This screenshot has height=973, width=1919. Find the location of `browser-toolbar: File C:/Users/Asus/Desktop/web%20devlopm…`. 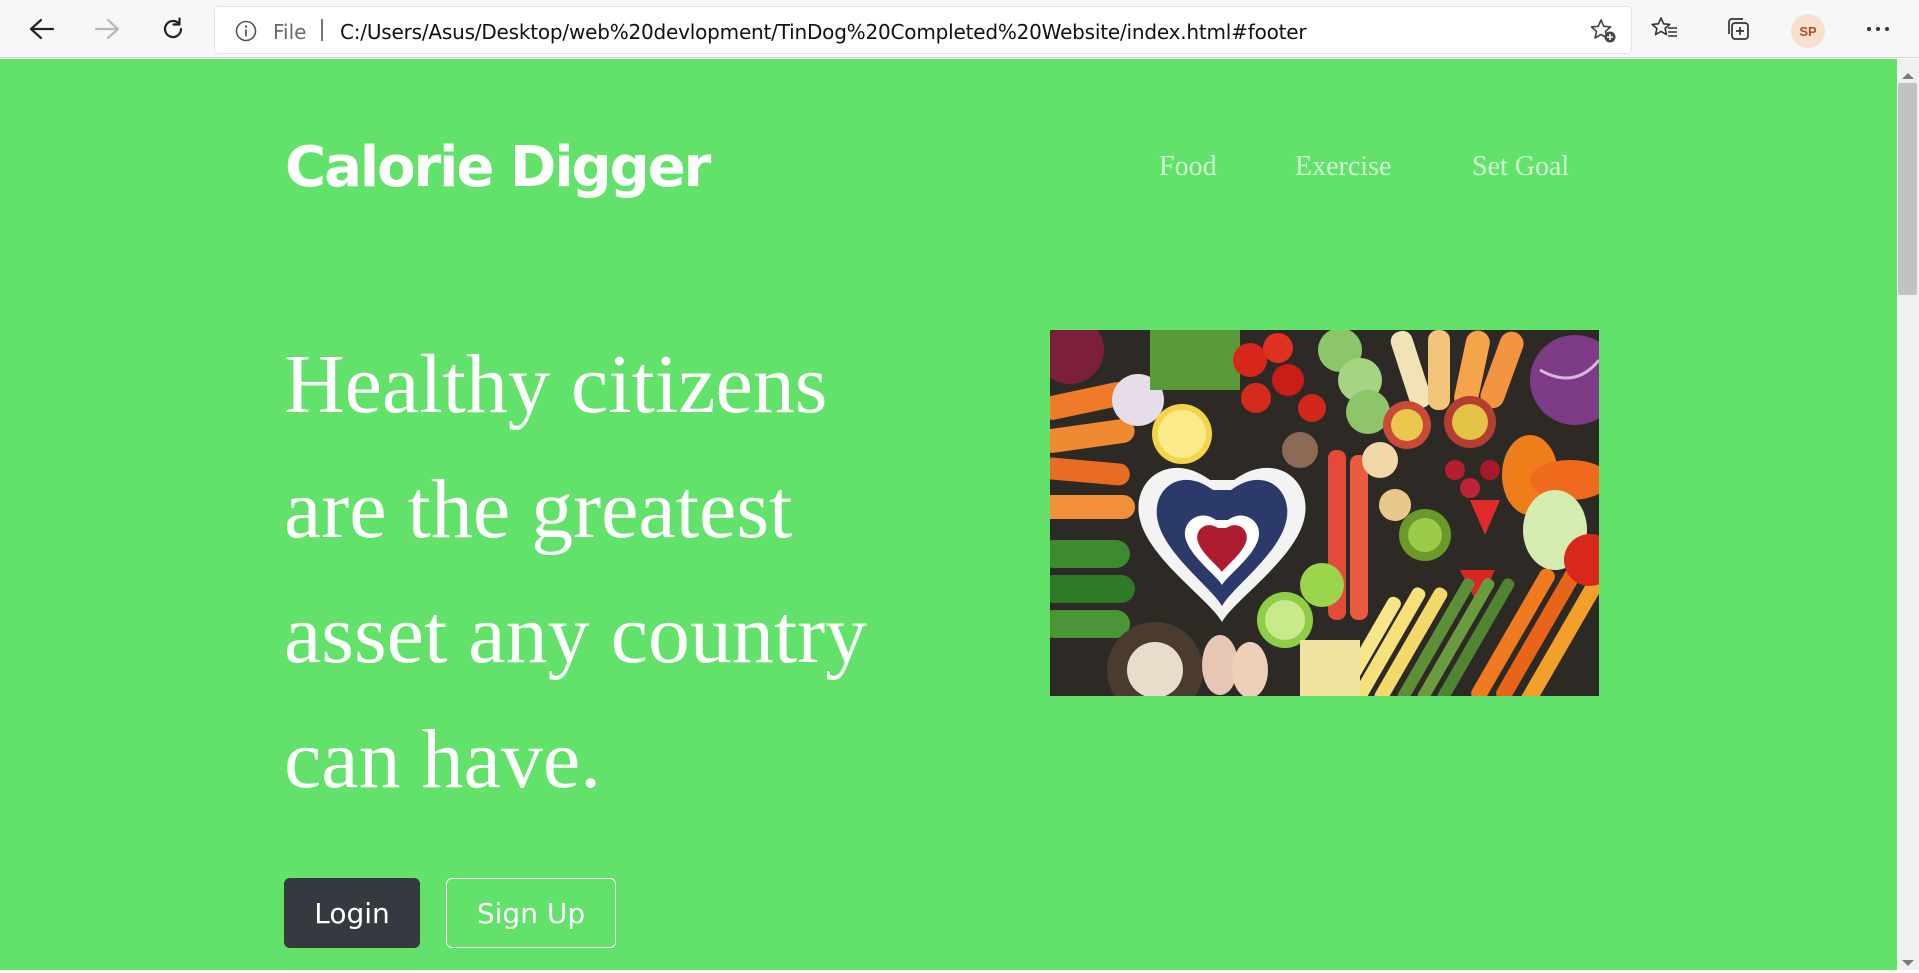

browser-toolbar: File C:/Users/Asus/Desktop/web%20devlopm… is located at coordinates (959, 29).